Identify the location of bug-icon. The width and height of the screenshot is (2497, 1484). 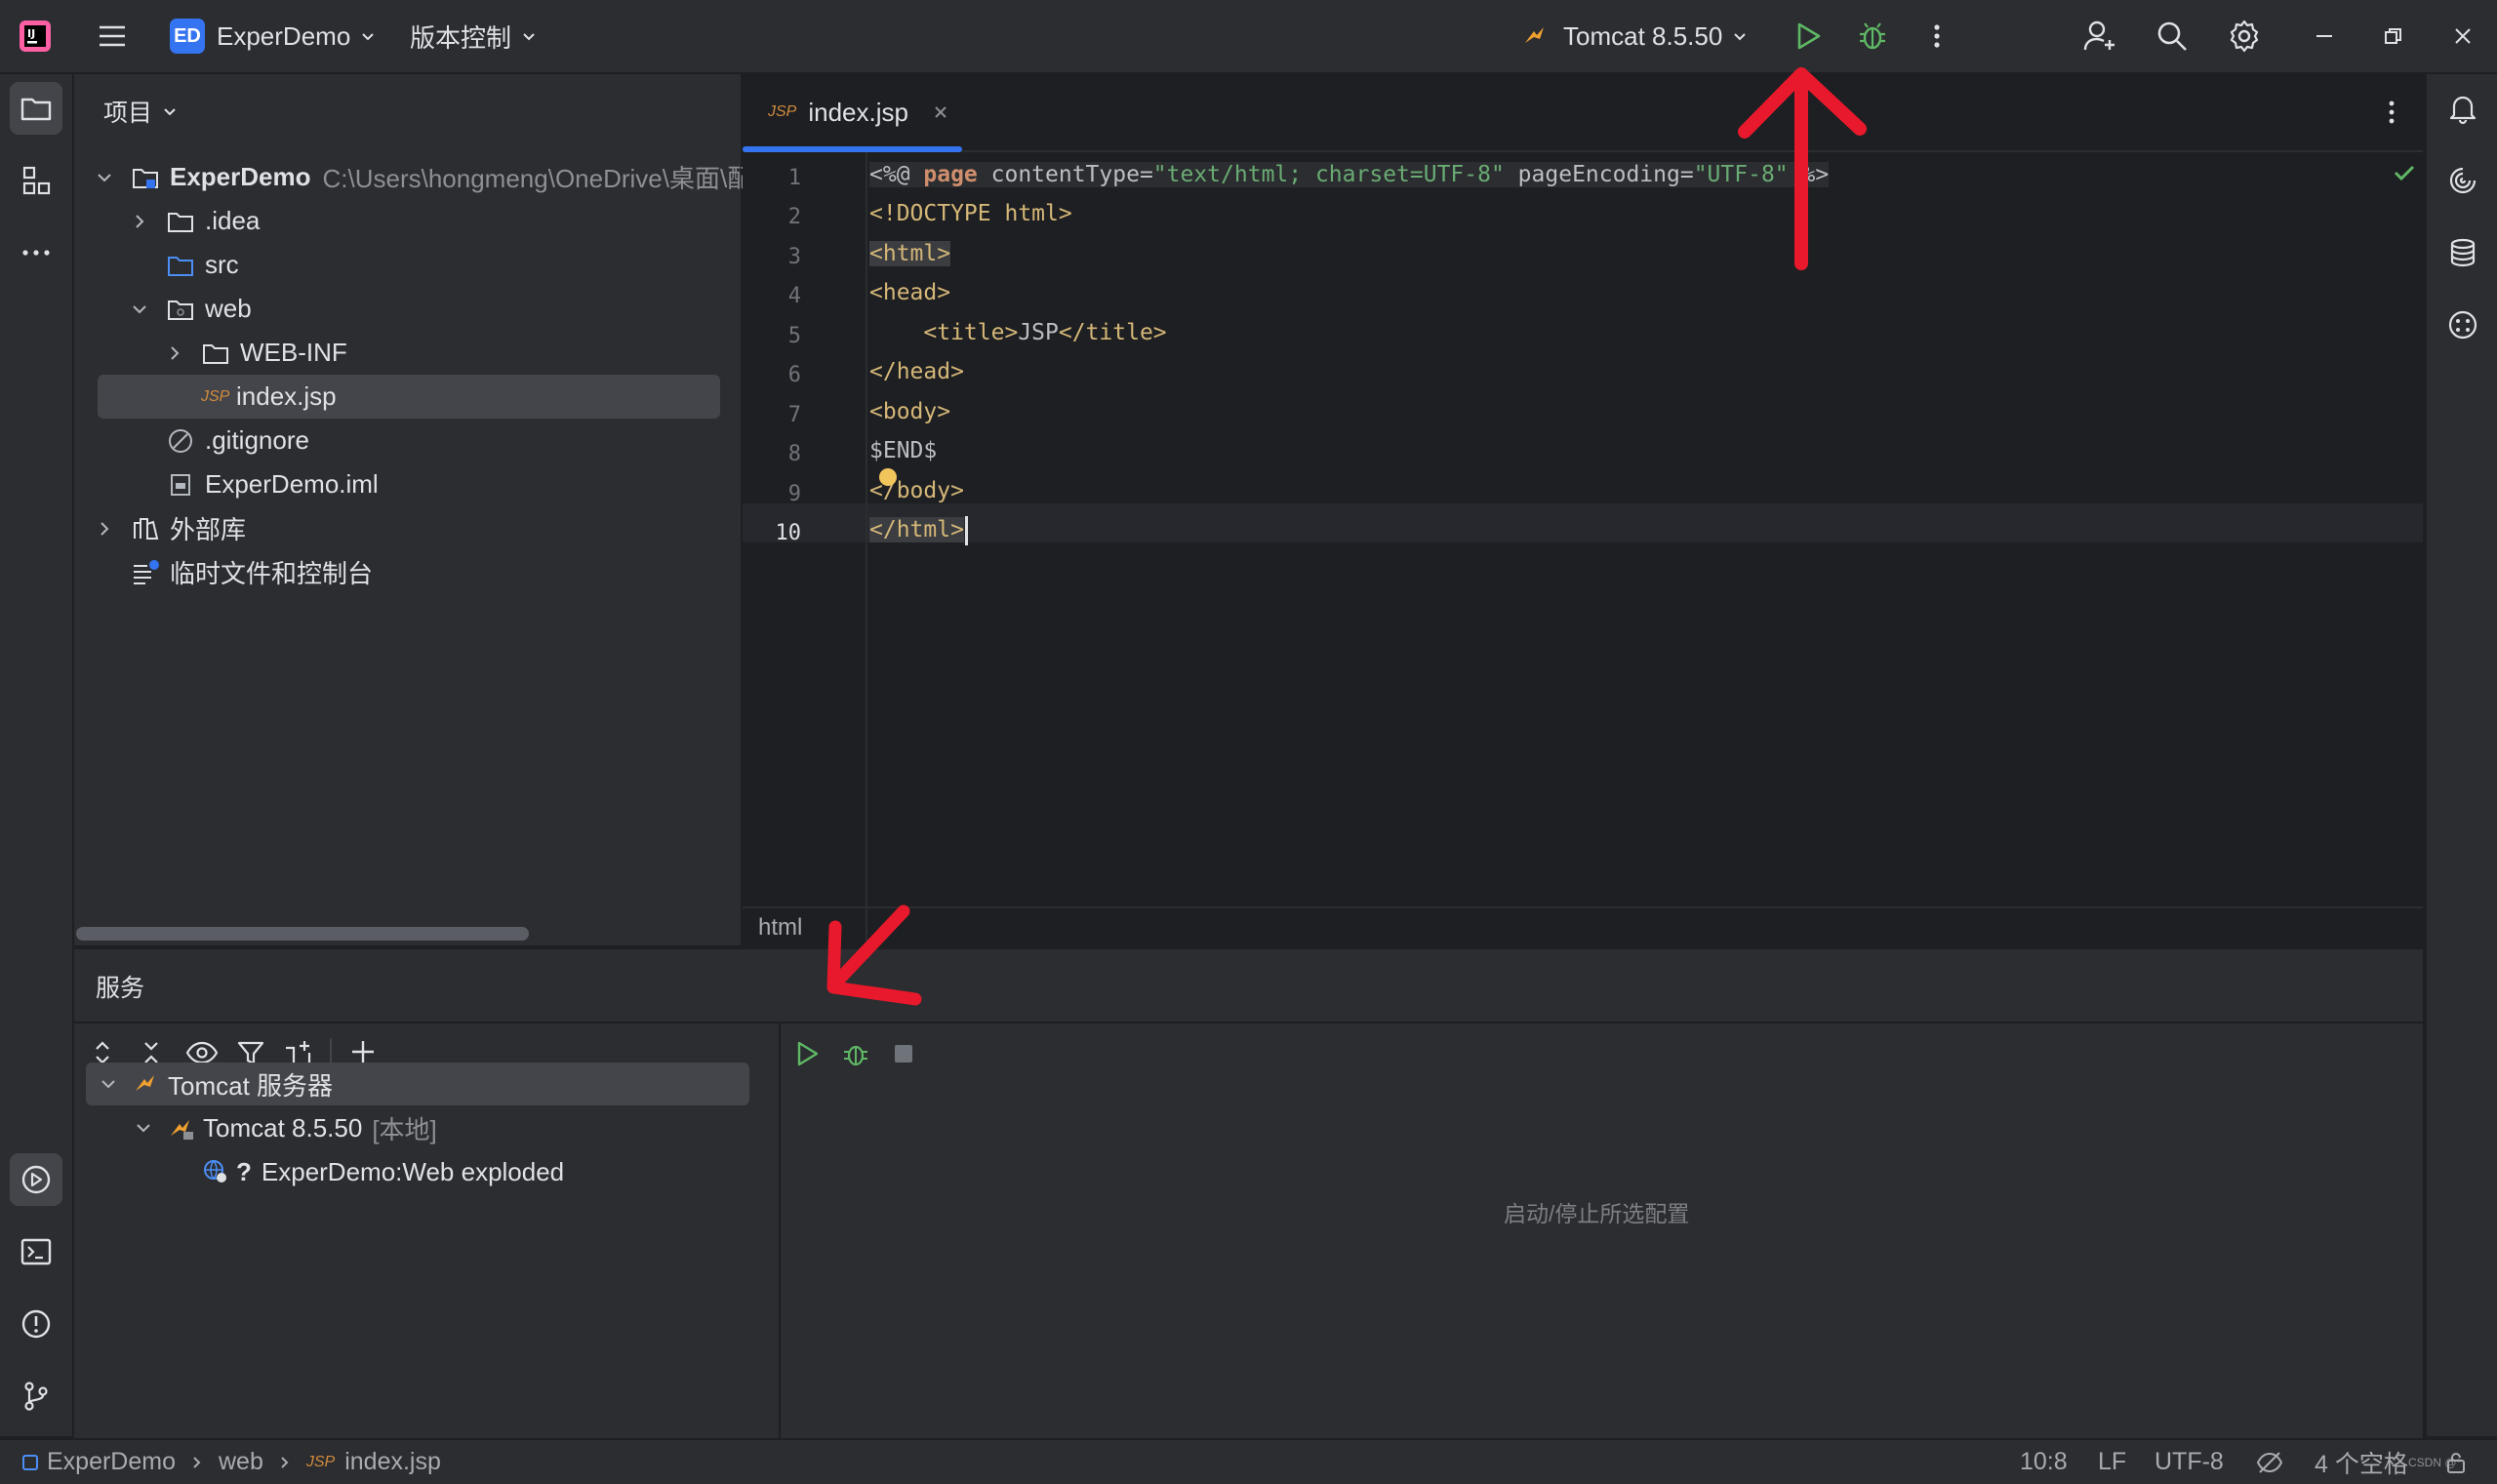
(856, 1053).